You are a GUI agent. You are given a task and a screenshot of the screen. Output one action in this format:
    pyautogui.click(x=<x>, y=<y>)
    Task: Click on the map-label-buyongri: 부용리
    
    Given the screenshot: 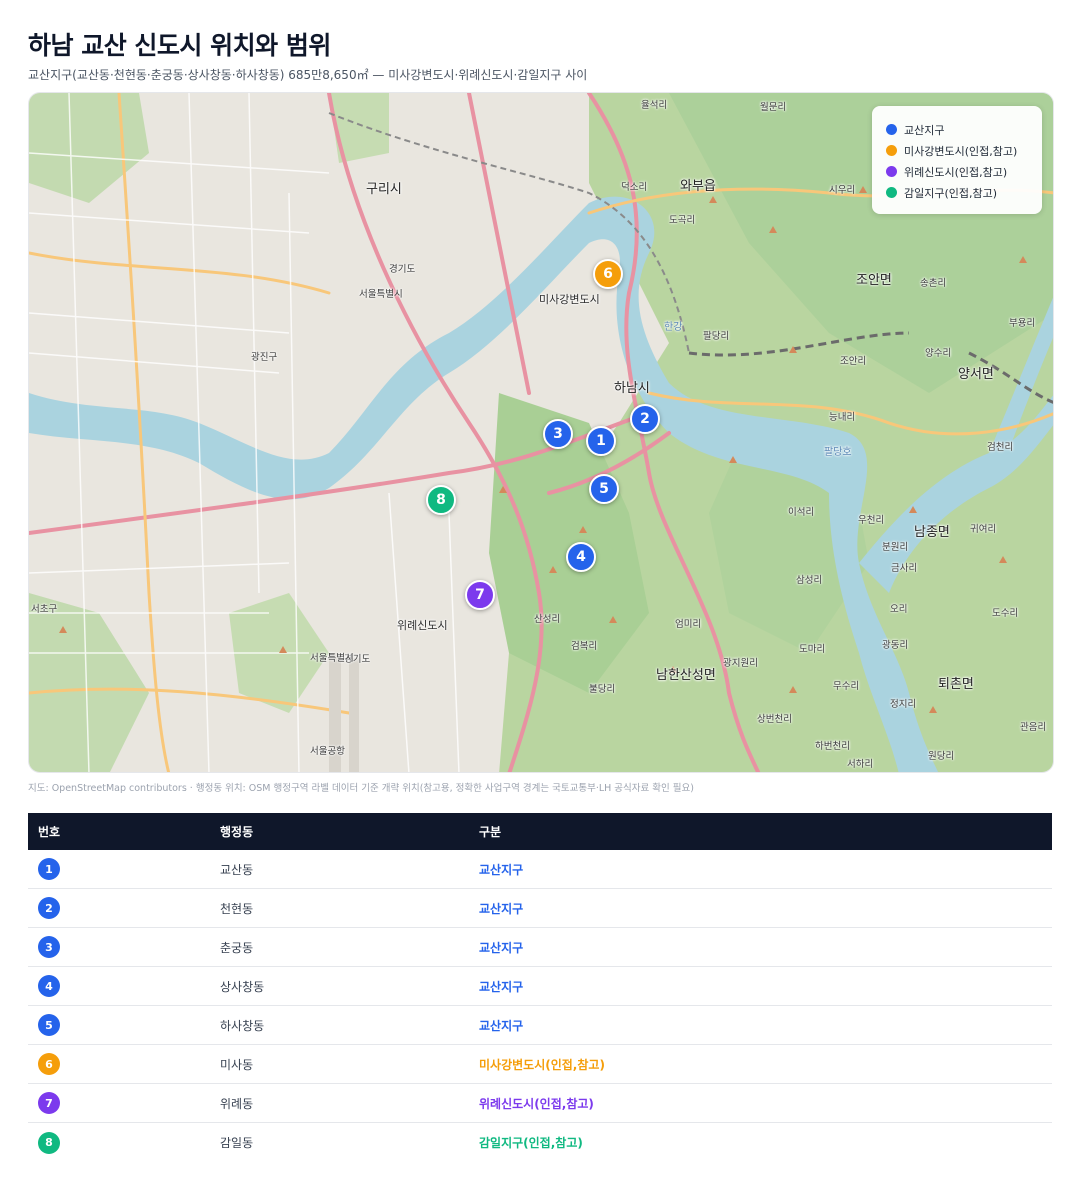 What is the action you would take?
    pyautogui.click(x=1022, y=323)
    